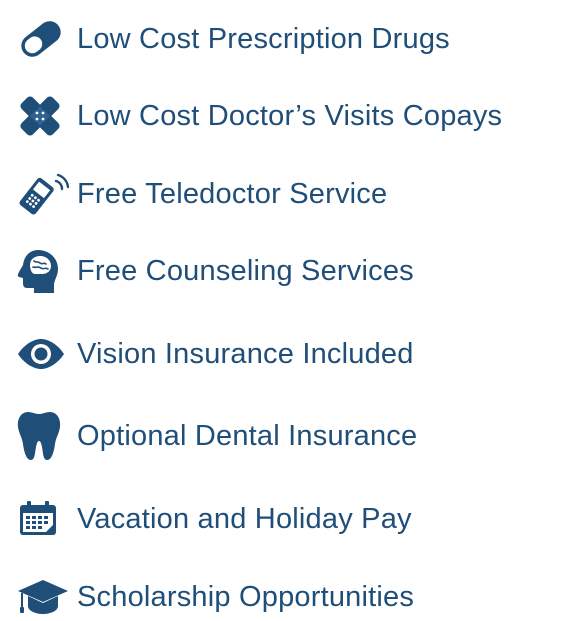 The height and width of the screenshot is (621, 582). Describe the element at coordinates (44, 354) in the screenshot. I see `eye-icon` at that location.